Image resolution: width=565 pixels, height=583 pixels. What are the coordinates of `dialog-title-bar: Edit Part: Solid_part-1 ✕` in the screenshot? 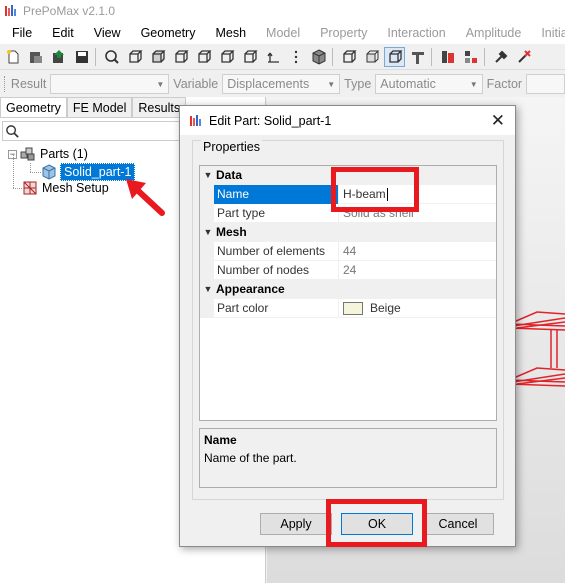 It's located at (347, 120).